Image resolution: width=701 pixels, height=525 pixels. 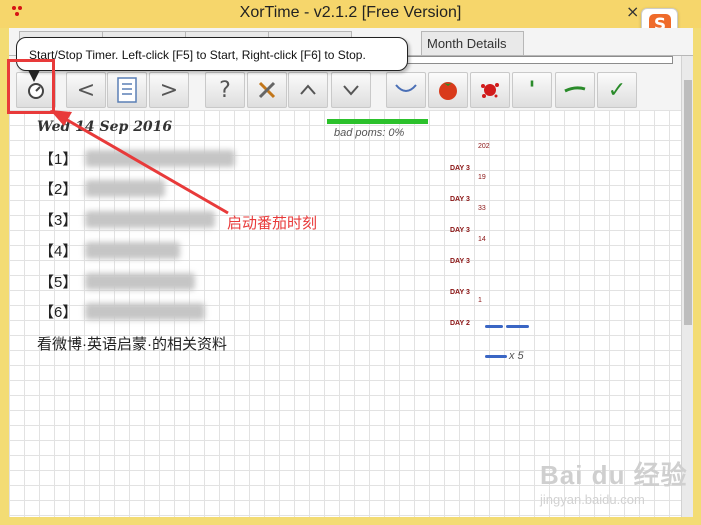 What do you see at coordinates (614, 475) in the screenshot?
I see `watermark: Bai du 经验` at bounding box center [614, 475].